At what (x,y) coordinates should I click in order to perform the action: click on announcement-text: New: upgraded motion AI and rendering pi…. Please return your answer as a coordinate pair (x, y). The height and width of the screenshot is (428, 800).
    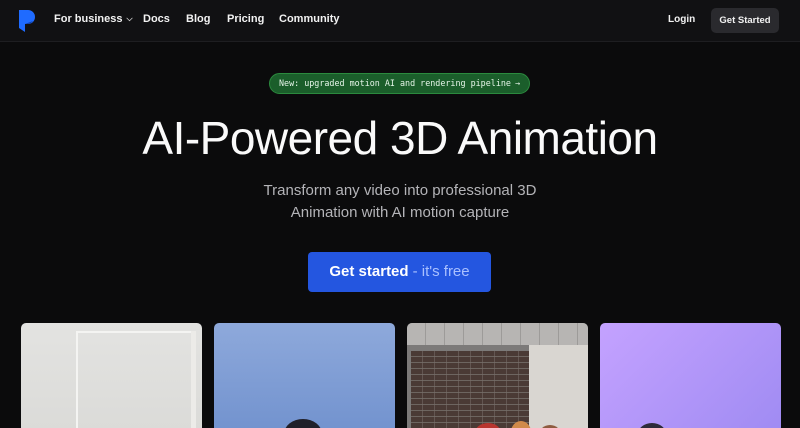
    Looking at the image, I should click on (395, 83).